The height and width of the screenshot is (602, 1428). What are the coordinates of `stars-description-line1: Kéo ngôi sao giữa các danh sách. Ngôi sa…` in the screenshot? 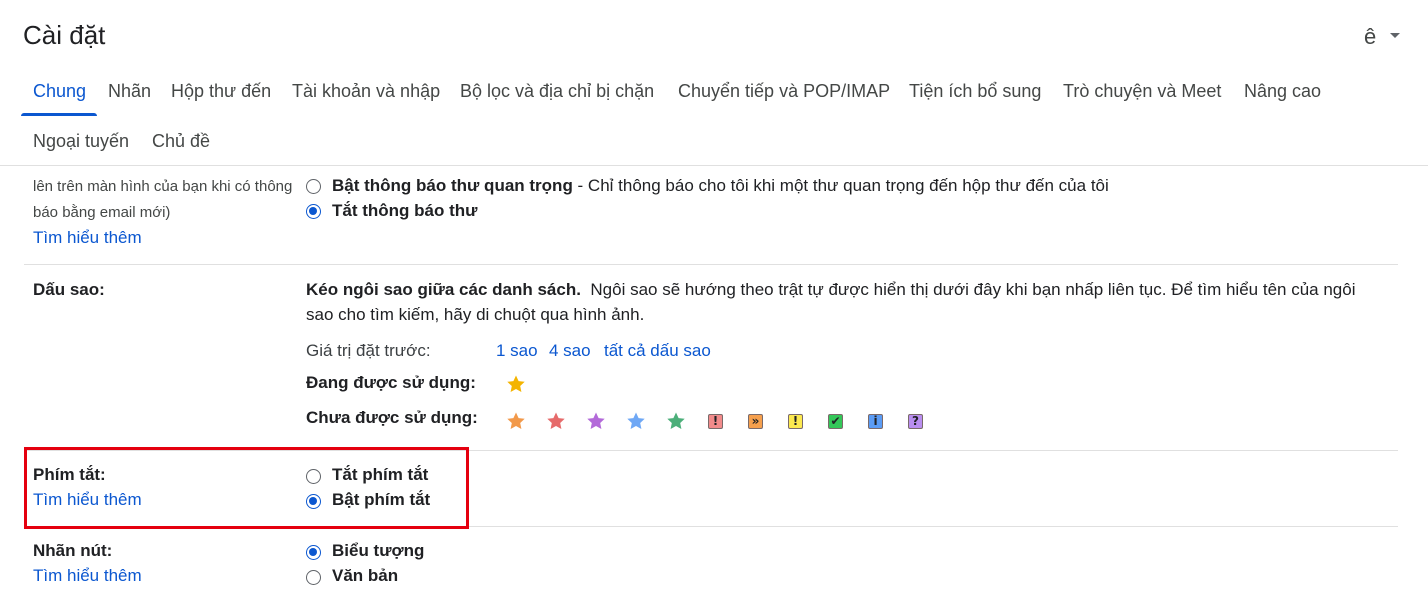 It's located at (830, 290).